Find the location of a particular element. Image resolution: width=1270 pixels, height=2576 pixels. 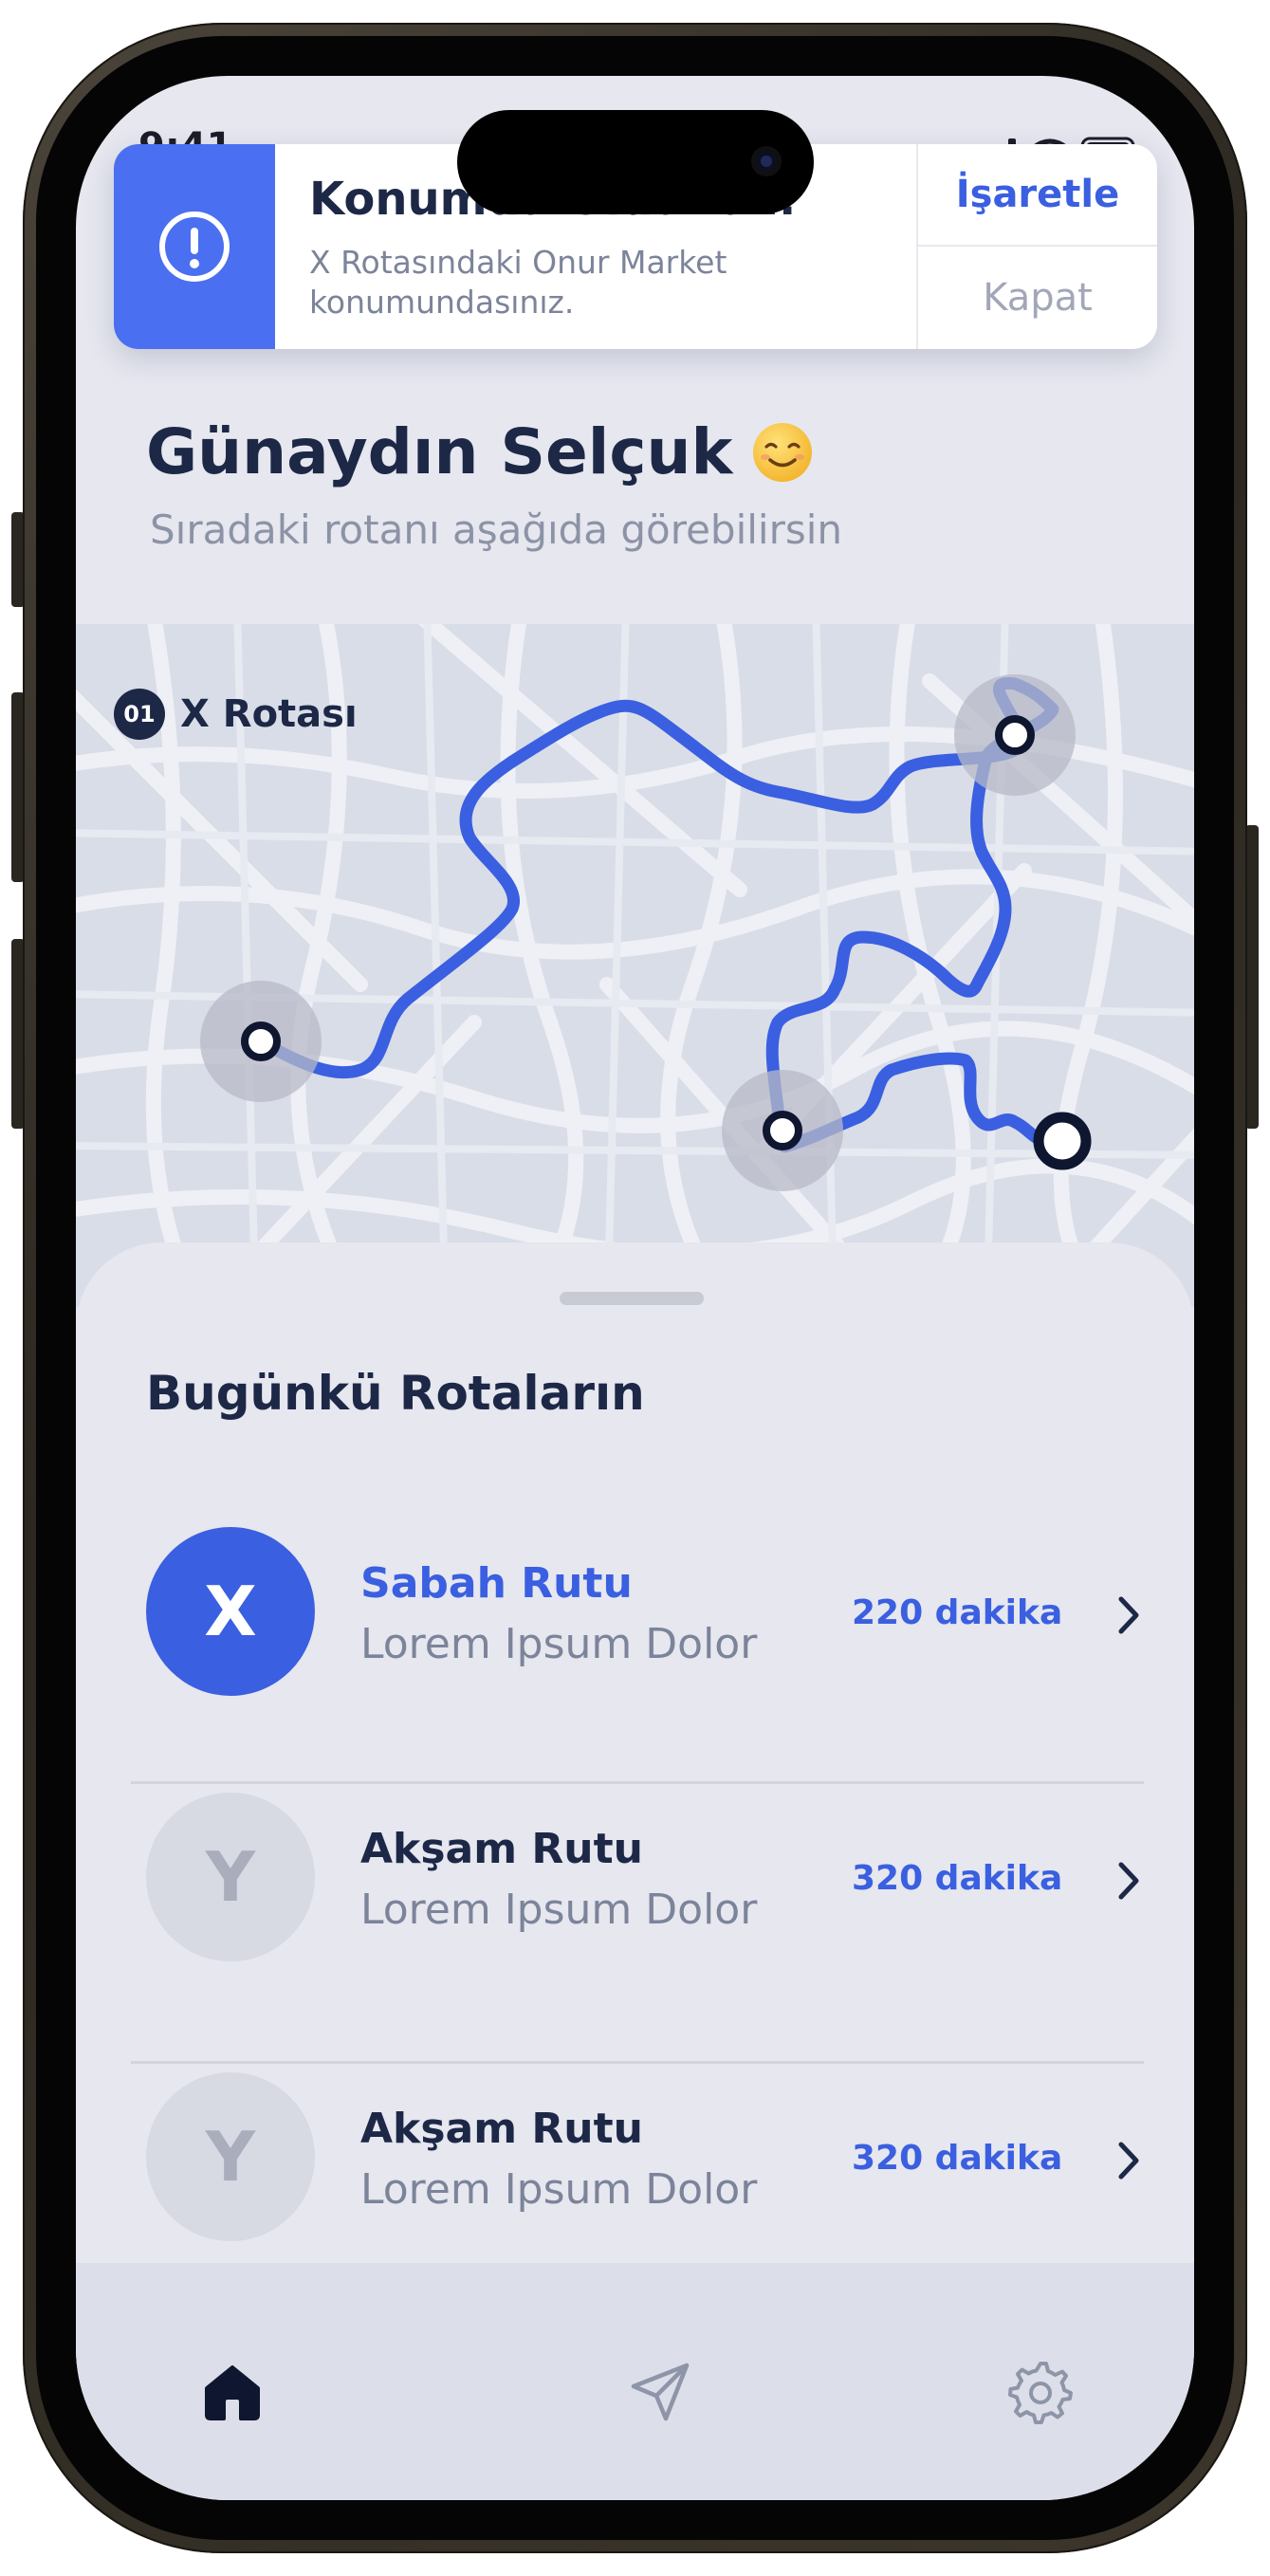

sheet-handle is located at coordinates (632, 1298).